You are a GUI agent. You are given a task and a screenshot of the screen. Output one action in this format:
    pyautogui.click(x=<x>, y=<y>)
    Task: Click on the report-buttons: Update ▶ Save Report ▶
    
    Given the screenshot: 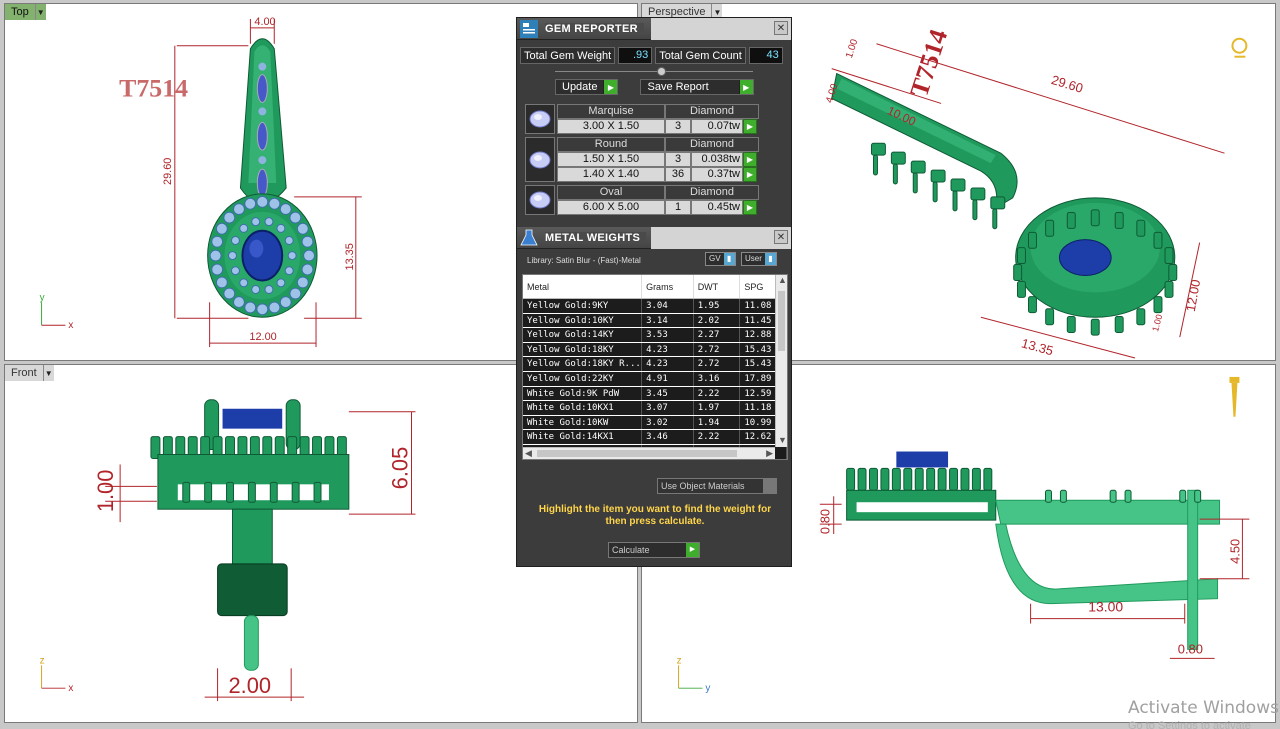 What is the action you would take?
    pyautogui.click(x=654, y=87)
    